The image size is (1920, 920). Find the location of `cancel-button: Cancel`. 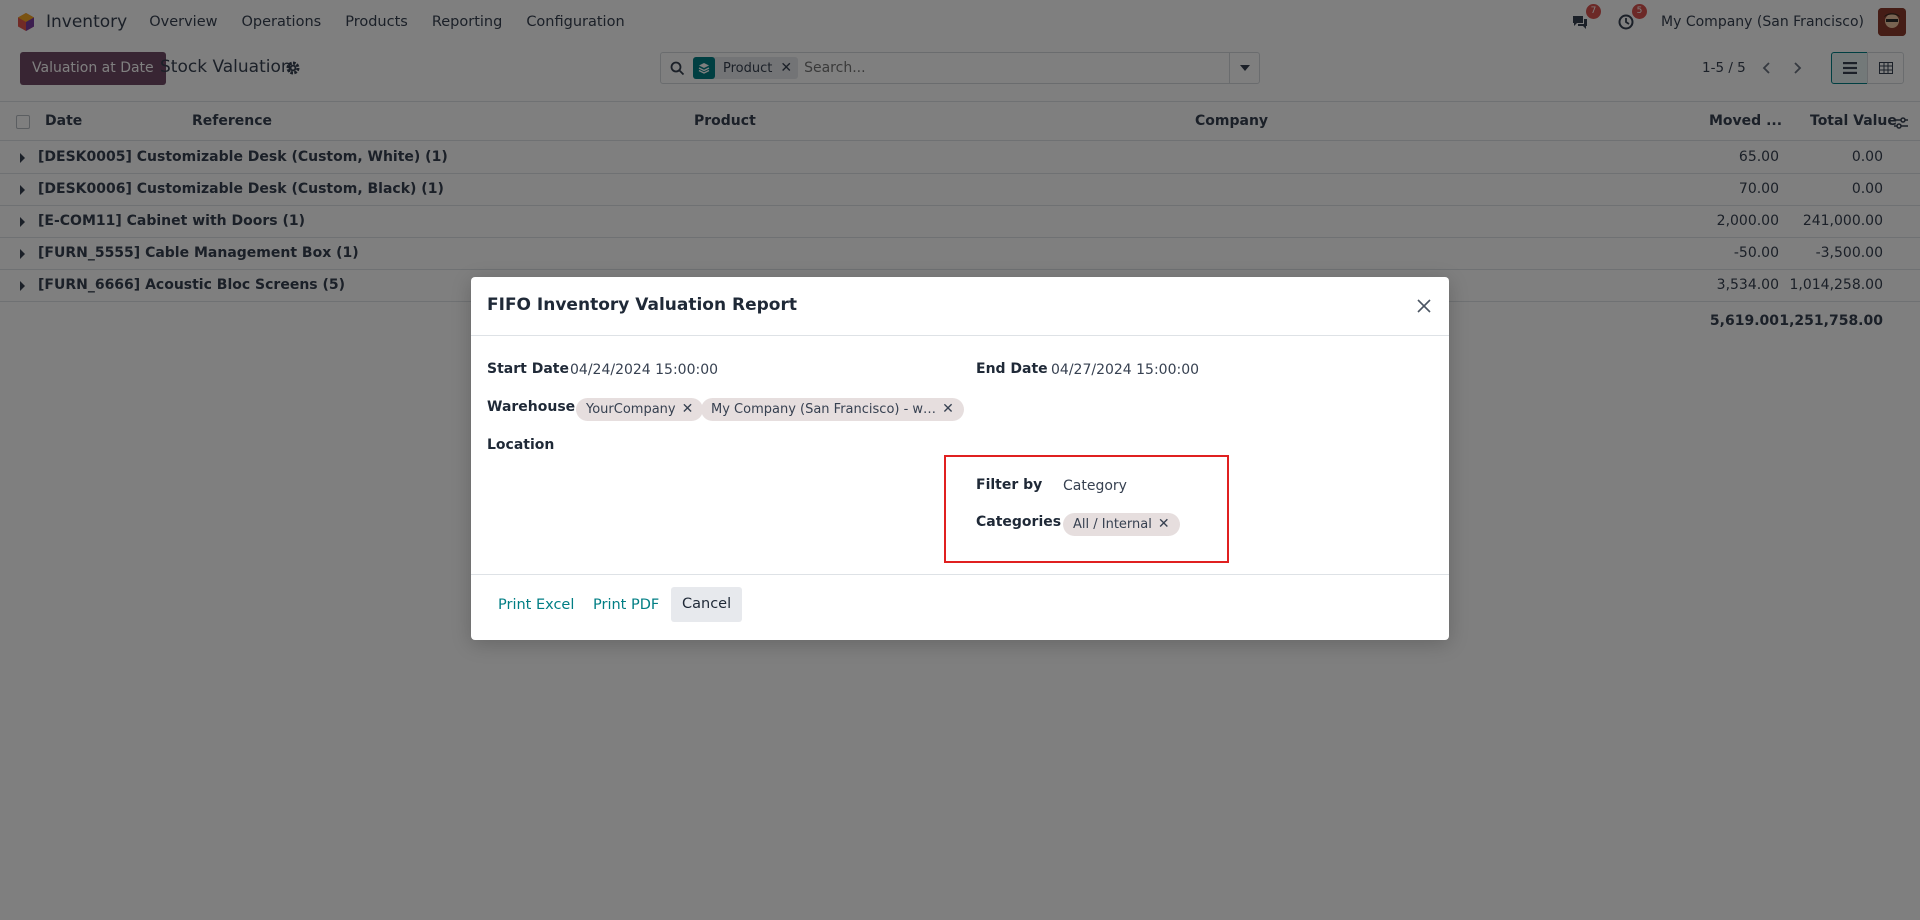

cancel-button: Cancel is located at coordinates (707, 604).